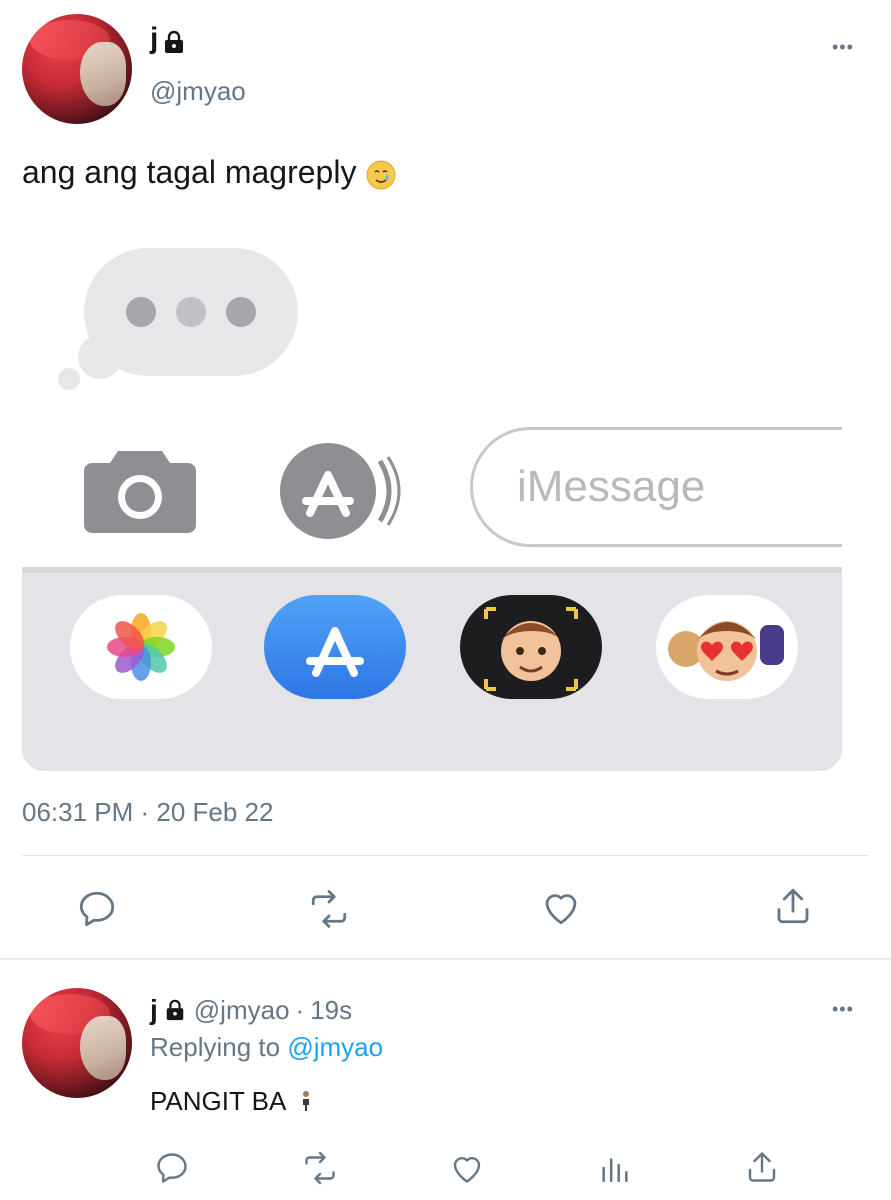 The width and height of the screenshot is (891, 1200). I want to click on memoji-stickers-pill, so click(727, 647).